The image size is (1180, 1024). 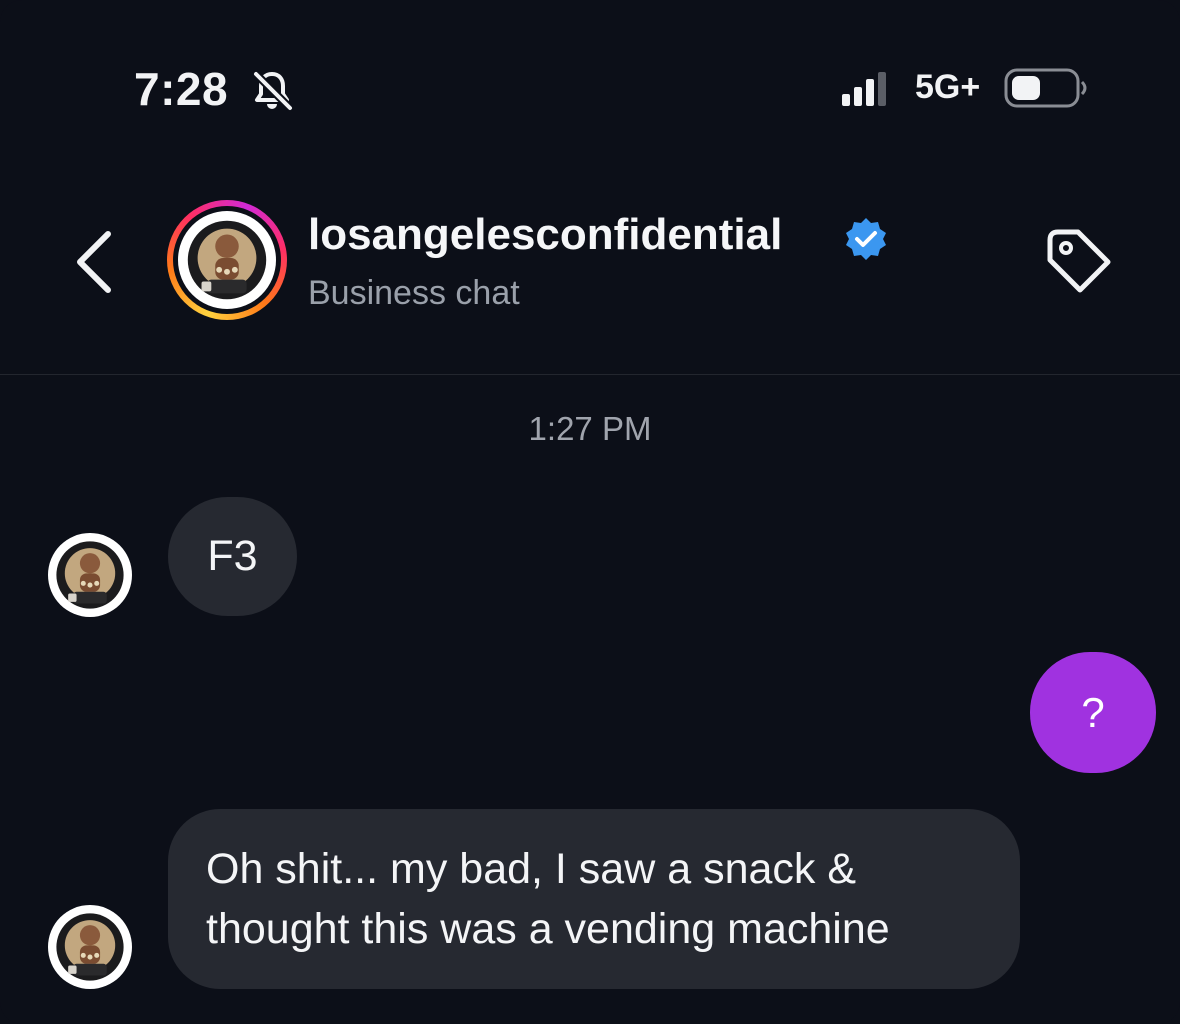 What do you see at coordinates (1045, 88) in the screenshot?
I see `battery-icon` at bounding box center [1045, 88].